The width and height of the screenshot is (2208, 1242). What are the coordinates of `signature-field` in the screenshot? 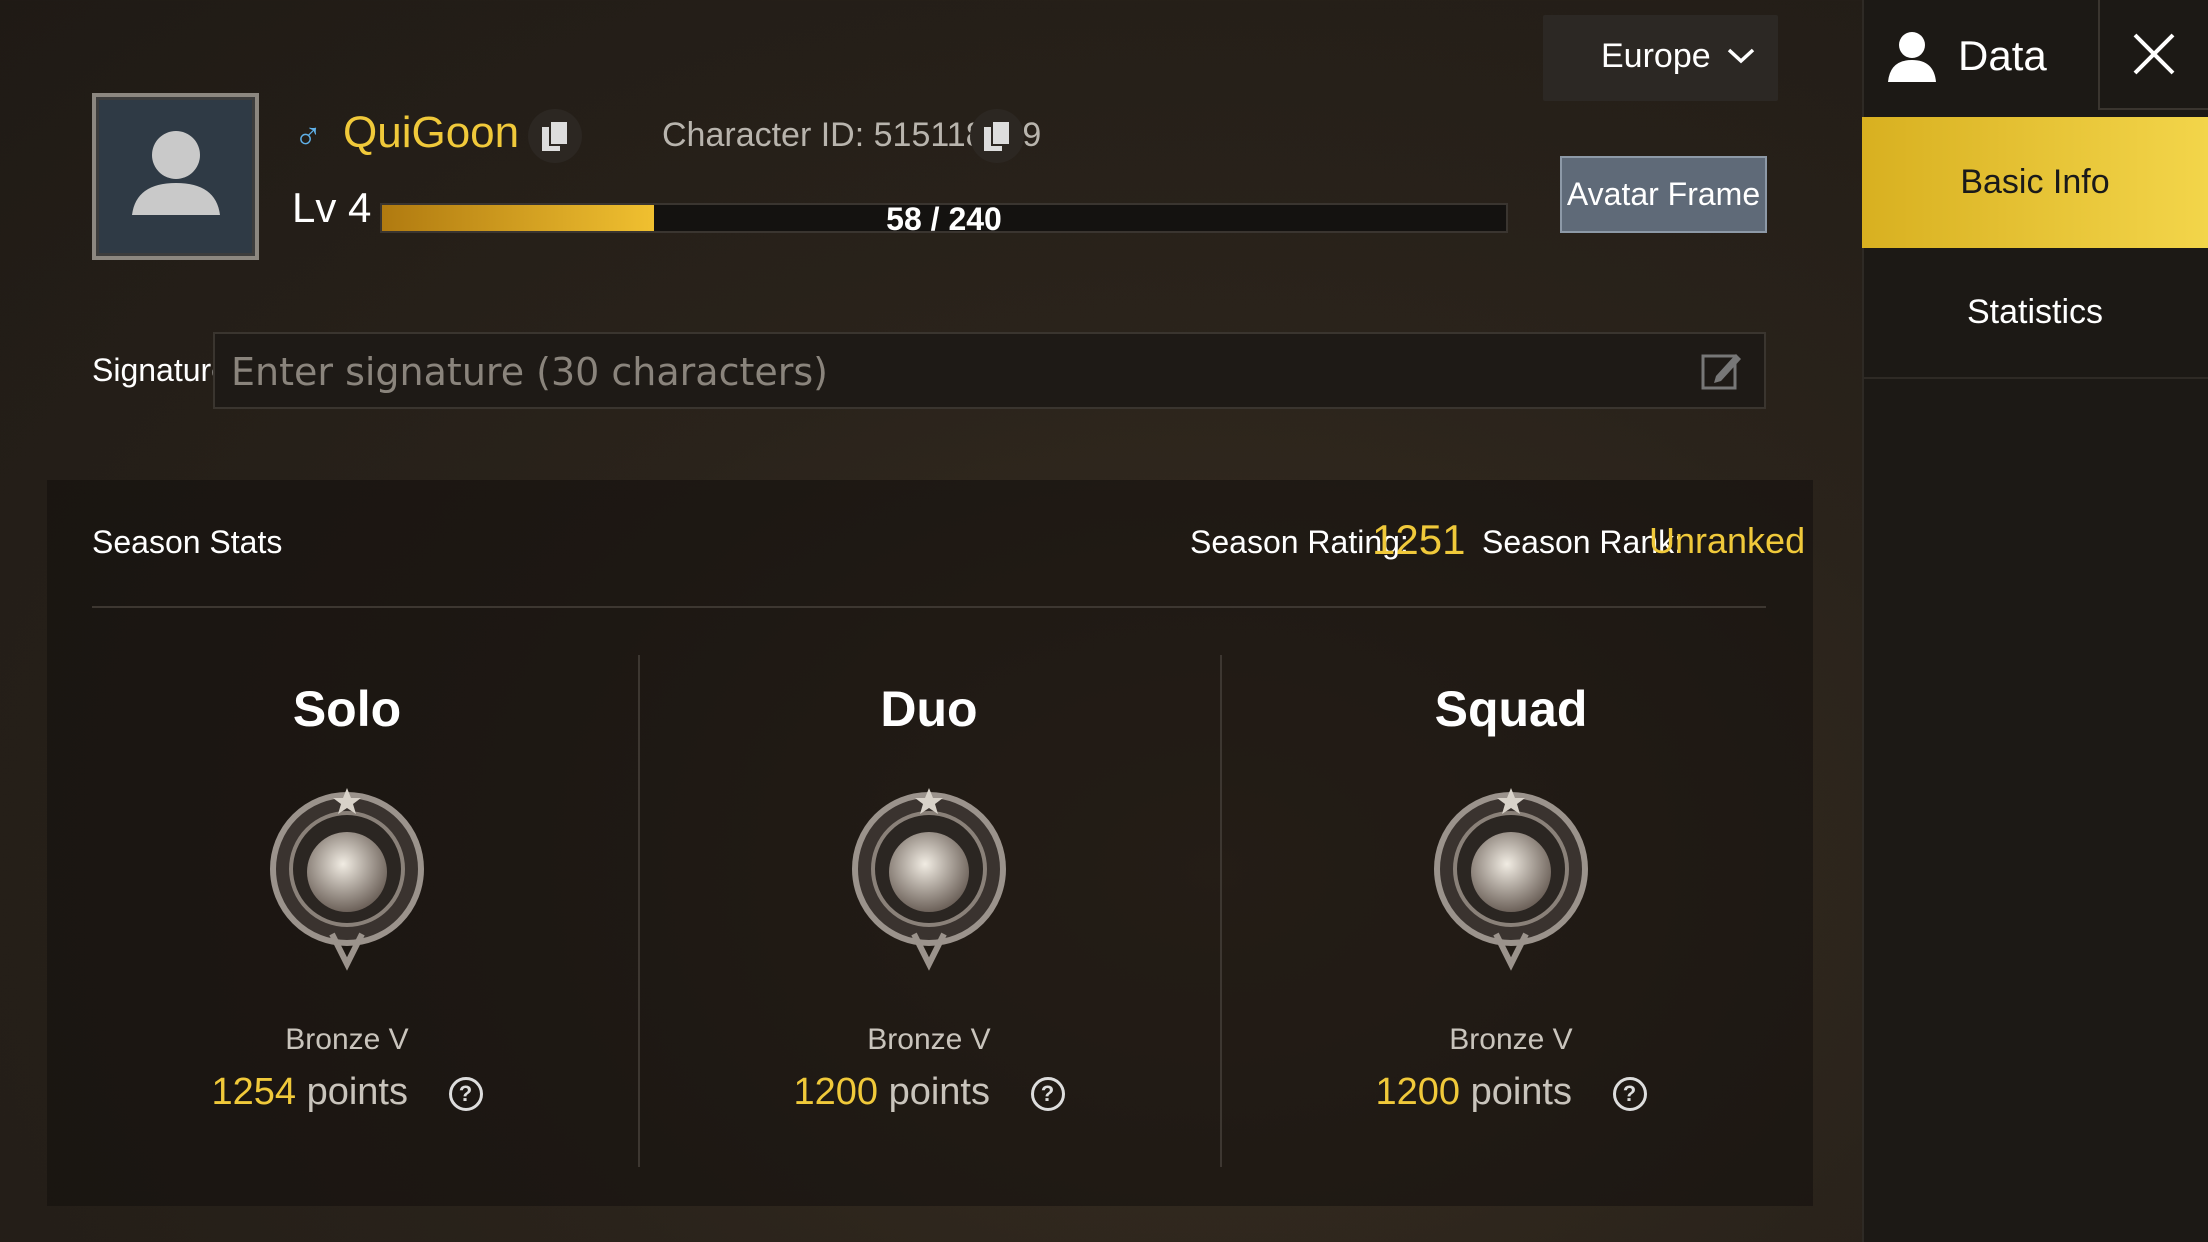 It's located at (989, 370).